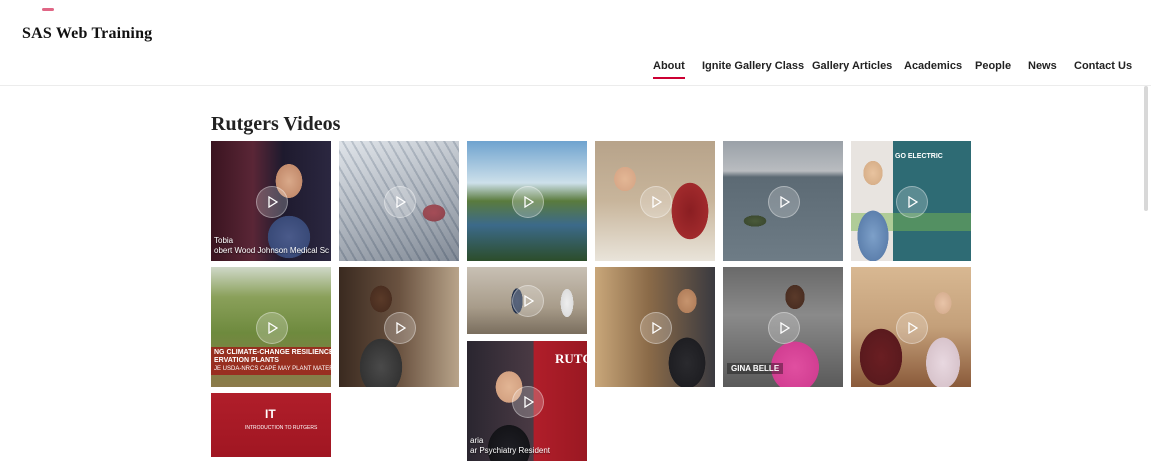 Image resolution: width=1151 pixels, height=462 pixels. What do you see at coordinates (933, 66) in the screenshot?
I see `nav-item-academics: Academics` at bounding box center [933, 66].